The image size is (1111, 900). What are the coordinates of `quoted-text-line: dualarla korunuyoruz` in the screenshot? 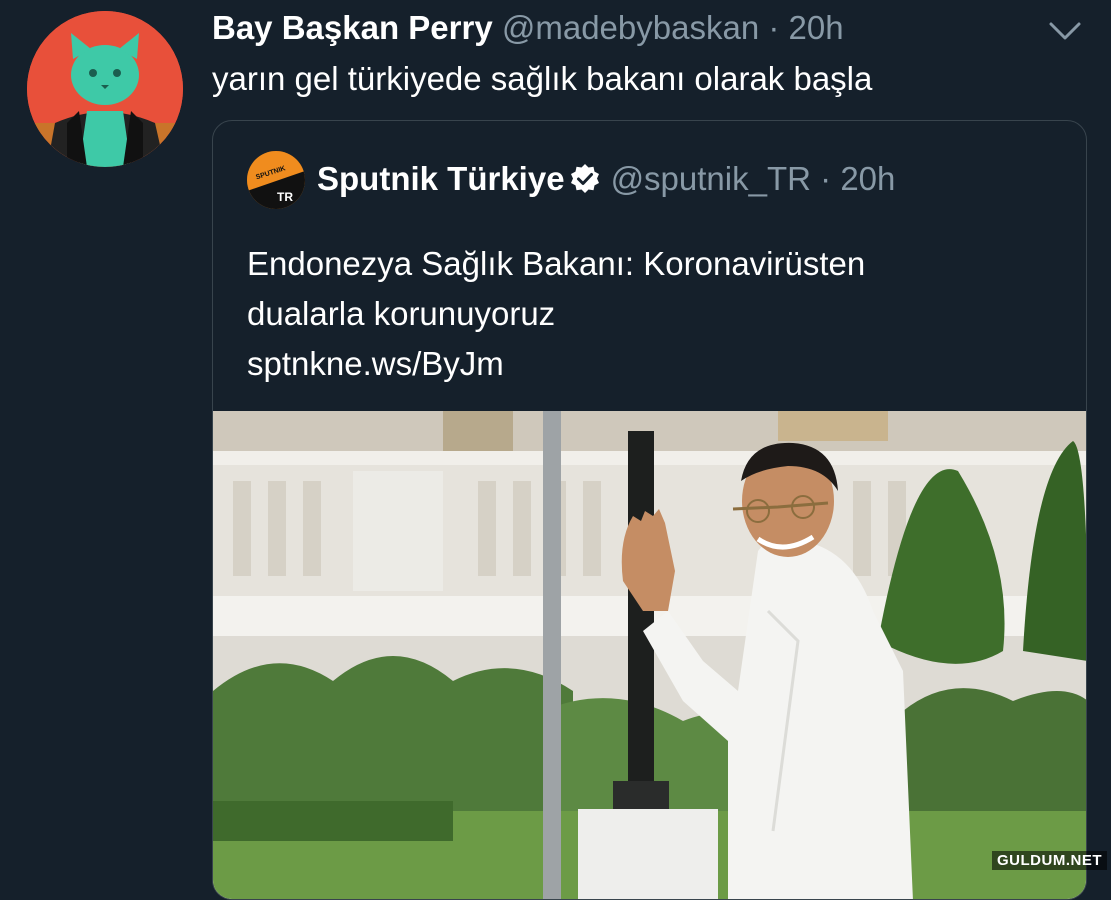 It's located at (401, 313).